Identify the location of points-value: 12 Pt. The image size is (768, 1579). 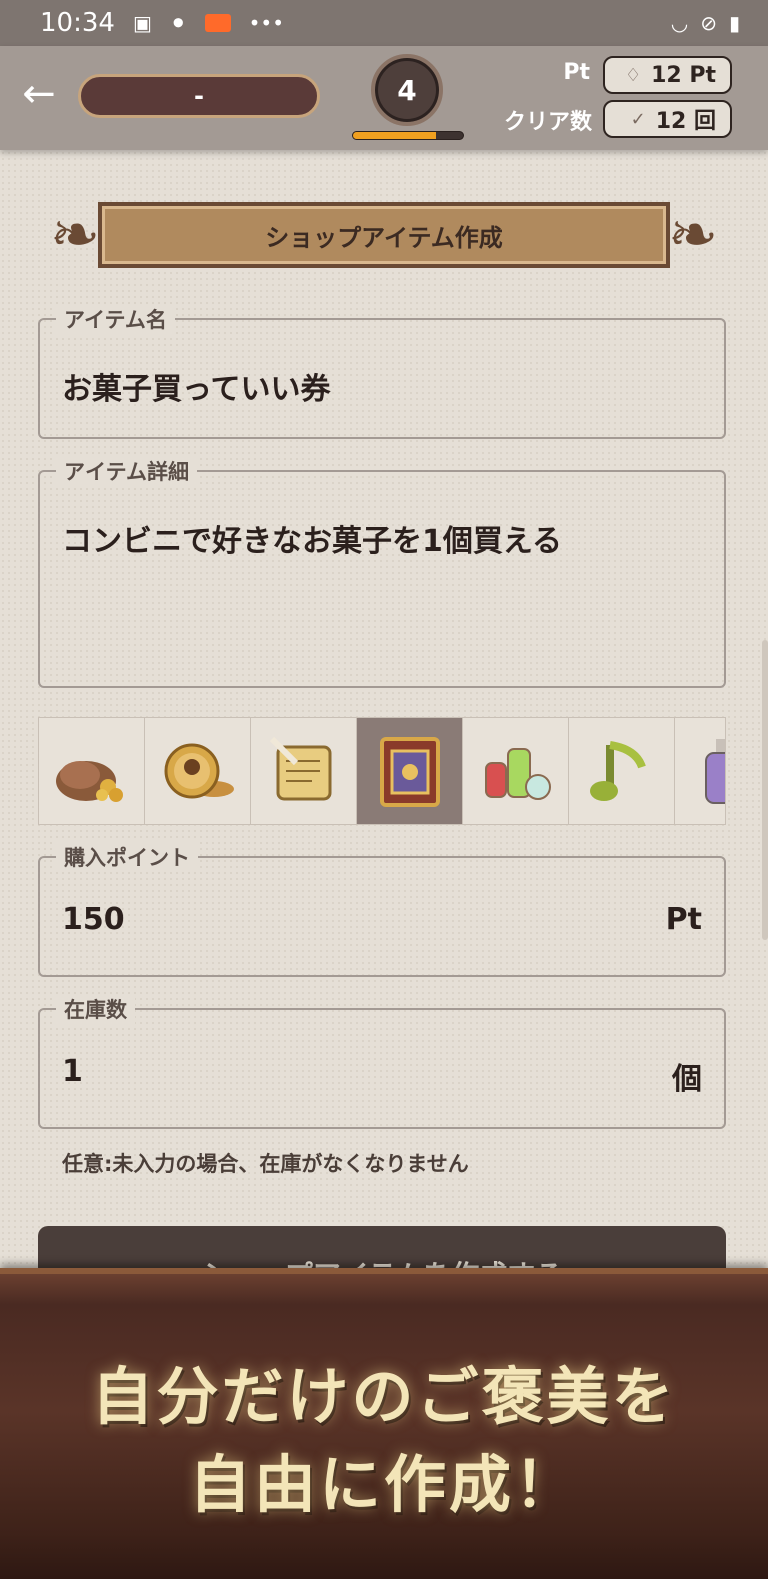
(683, 75).